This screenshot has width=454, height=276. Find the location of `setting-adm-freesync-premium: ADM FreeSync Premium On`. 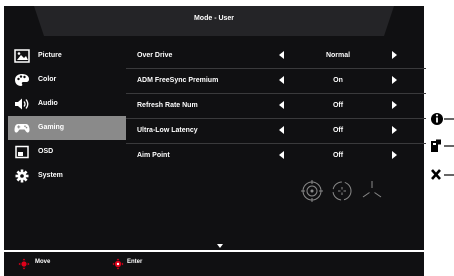

setting-adm-freesync-premium: ADM FreeSync Premium On is located at coordinates (274, 81).